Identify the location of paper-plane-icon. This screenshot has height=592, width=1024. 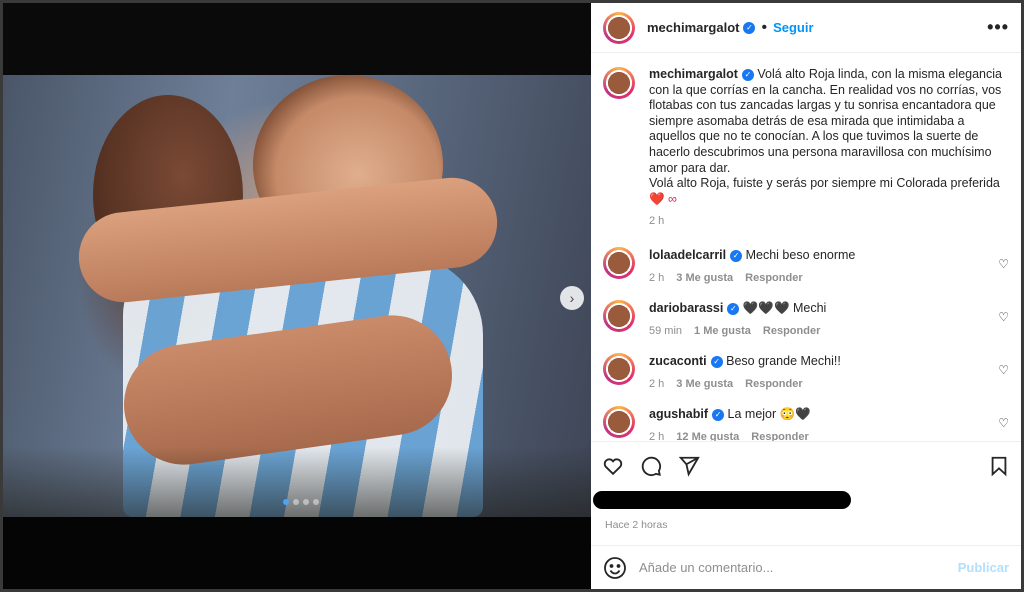
(689, 466).